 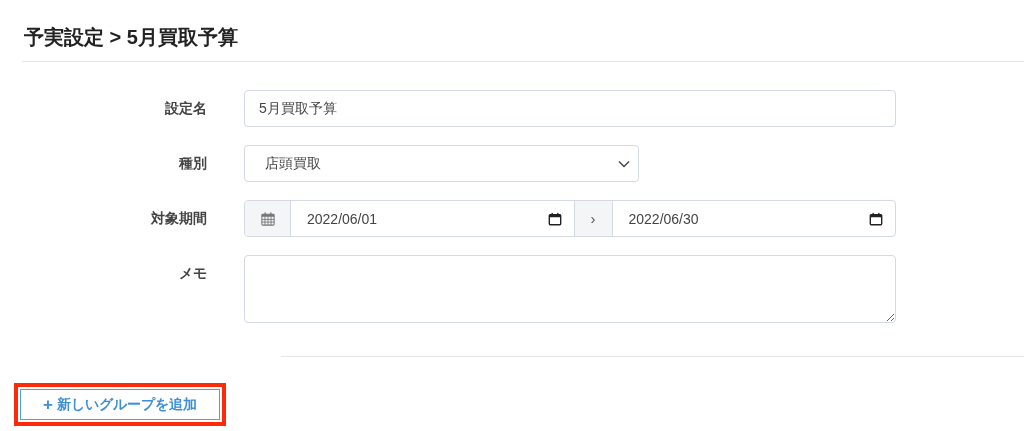 I want to click on memo-field, so click(x=570, y=289).